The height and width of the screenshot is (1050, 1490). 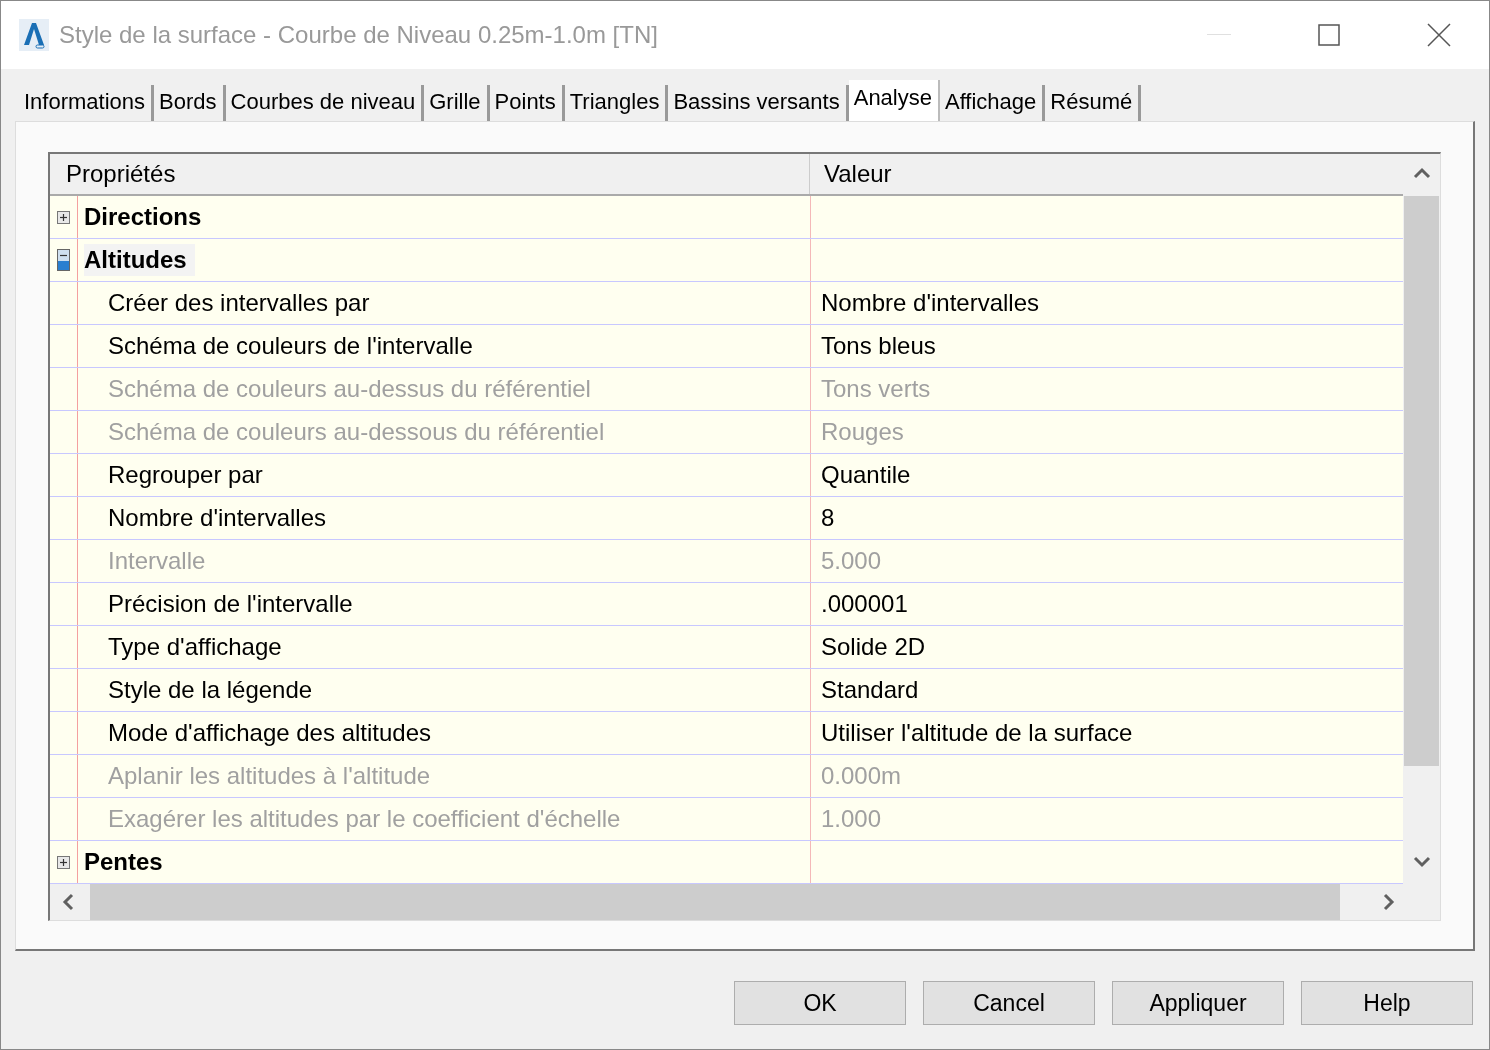 I want to click on property-name: Nombre d'intervalles, so click(x=217, y=518).